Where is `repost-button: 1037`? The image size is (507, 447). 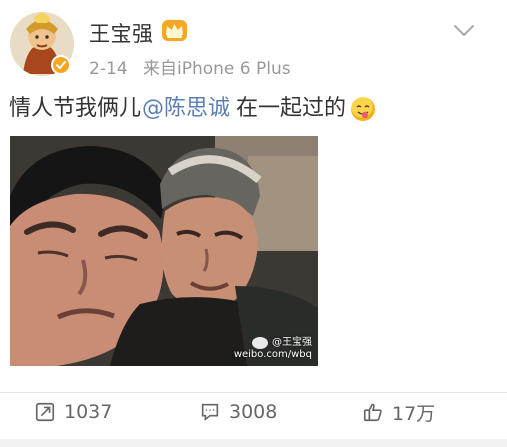
repost-button: 1037 is located at coordinates (73, 412).